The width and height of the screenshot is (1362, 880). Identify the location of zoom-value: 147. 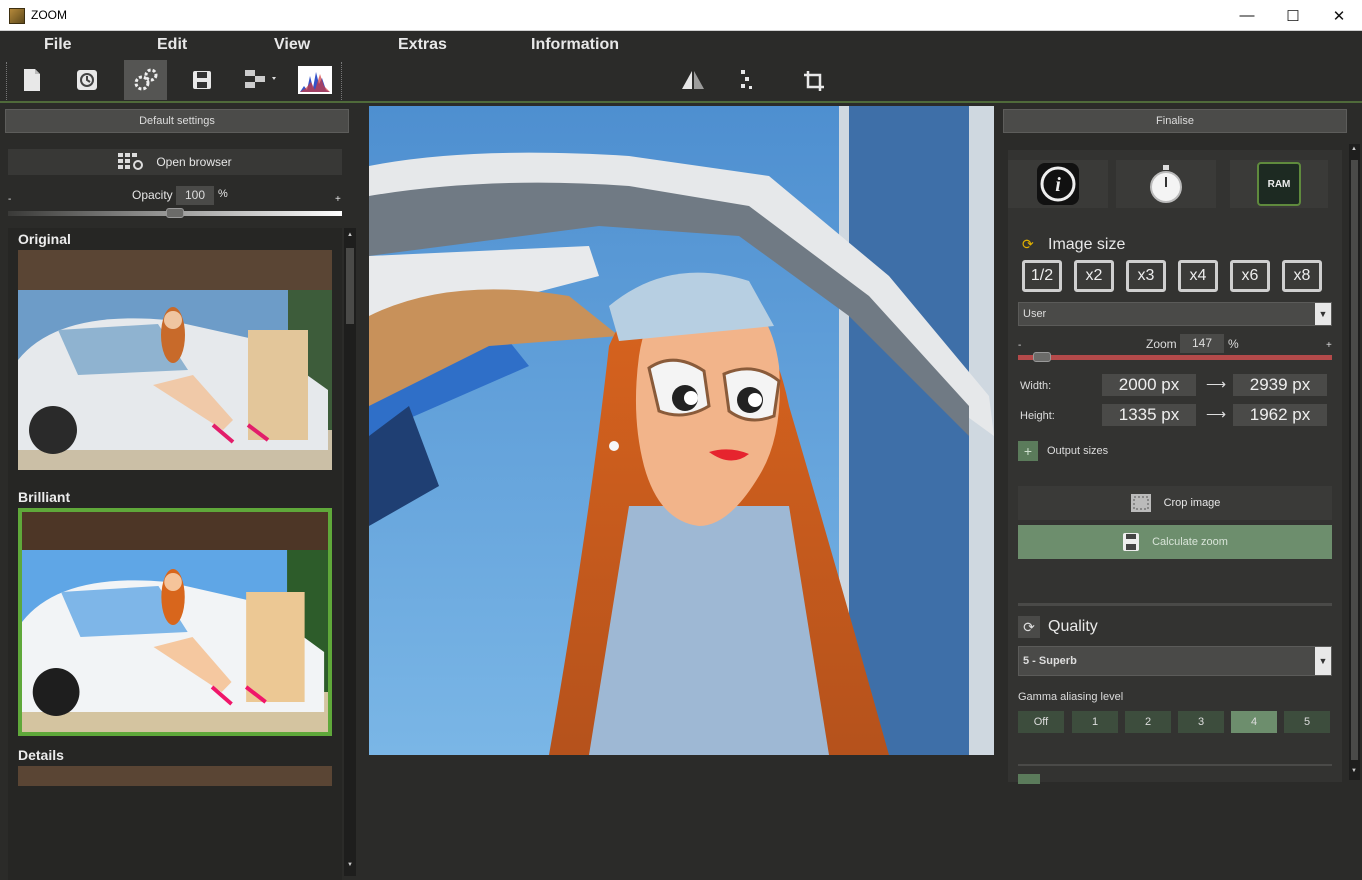
(1202, 343).